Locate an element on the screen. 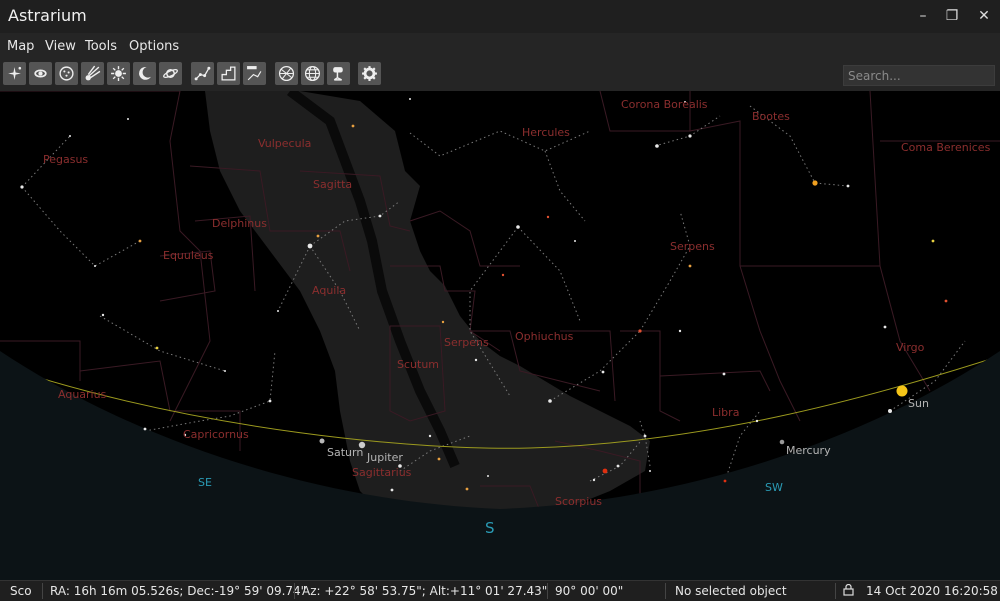  sun-button is located at coordinates (118, 73).